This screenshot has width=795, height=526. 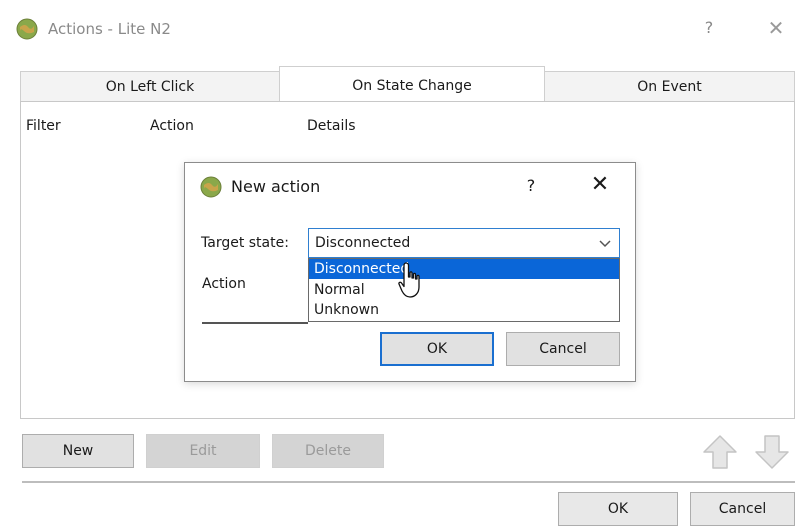 What do you see at coordinates (109, 29) in the screenshot?
I see `window-title: Actions - Lite N2` at bounding box center [109, 29].